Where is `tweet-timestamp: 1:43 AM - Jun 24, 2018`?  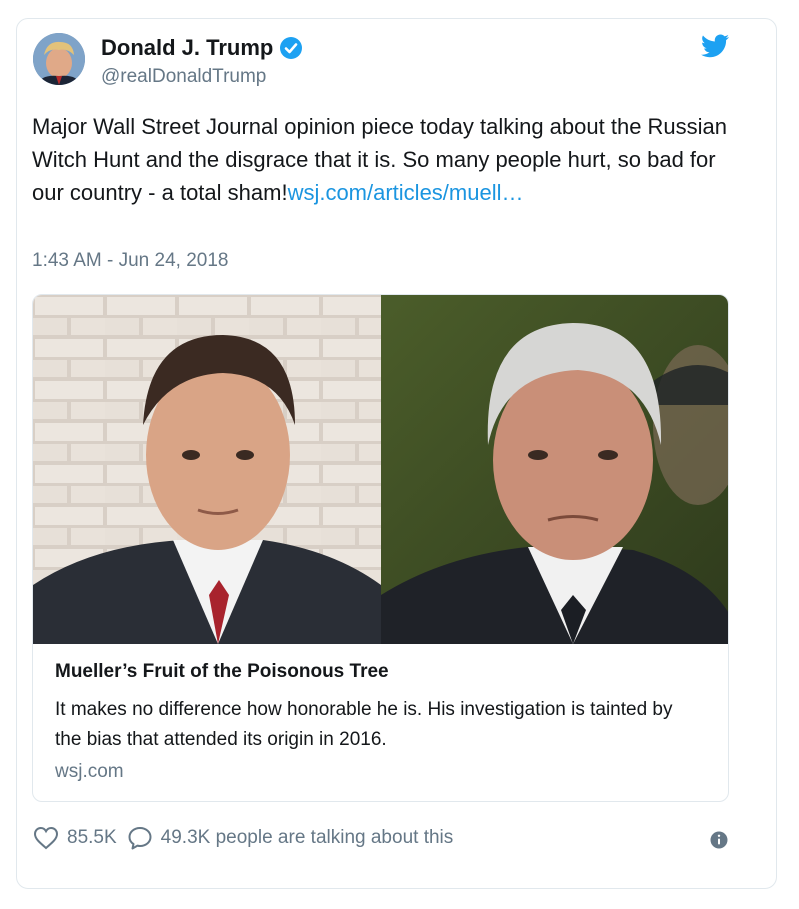
tweet-timestamp: 1:43 AM - Jun 24, 2018 is located at coordinates (130, 261).